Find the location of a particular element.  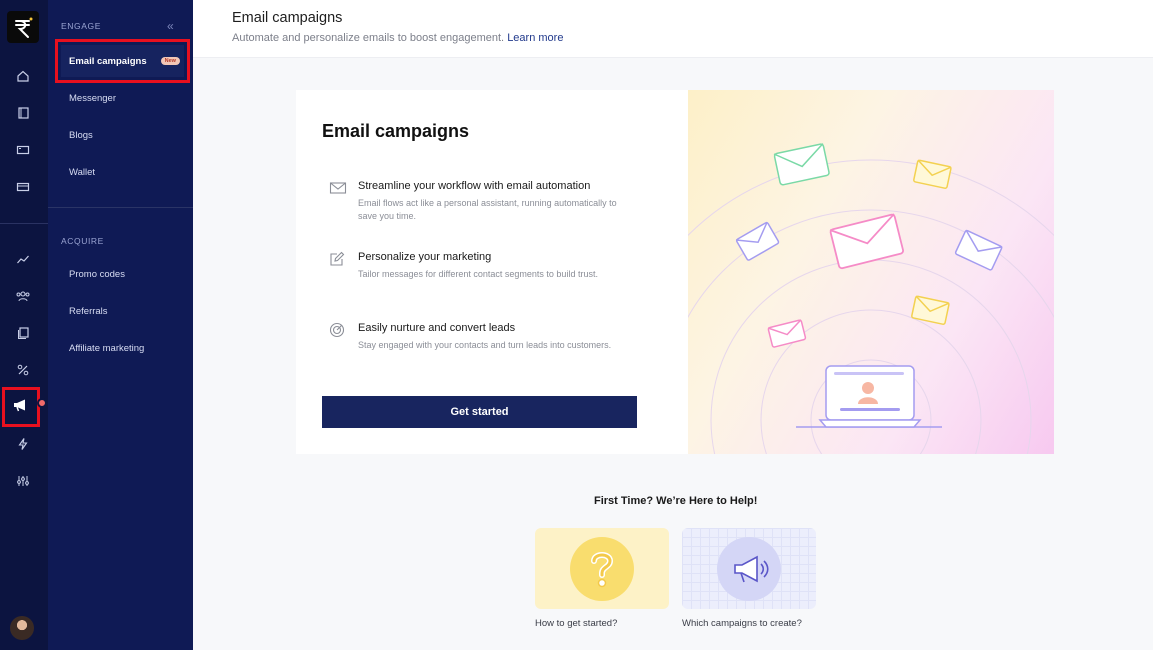

icon-rail is located at coordinates (24, 325).